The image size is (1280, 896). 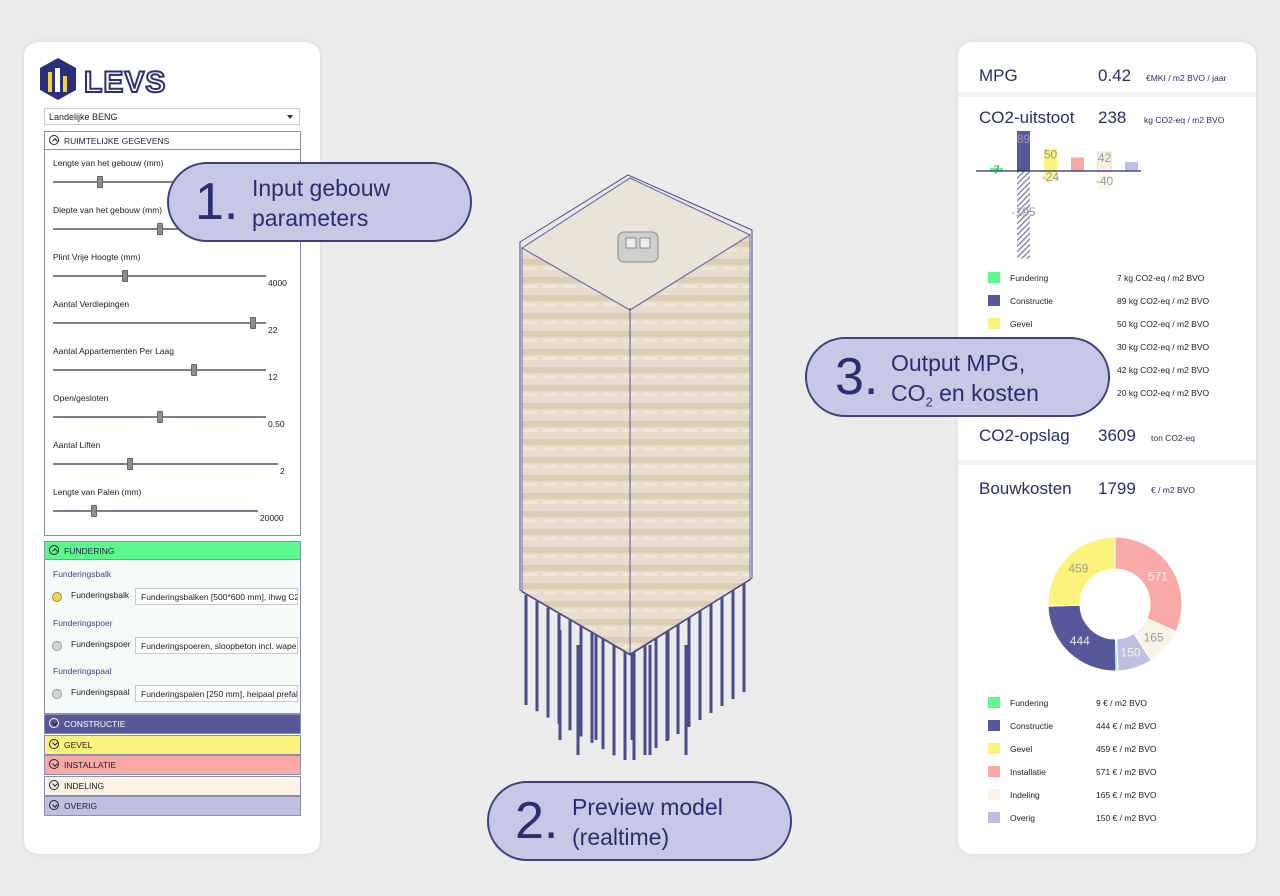 What do you see at coordinates (1029, 278) in the screenshot?
I see `legend-label: Fundering` at bounding box center [1029, 278].